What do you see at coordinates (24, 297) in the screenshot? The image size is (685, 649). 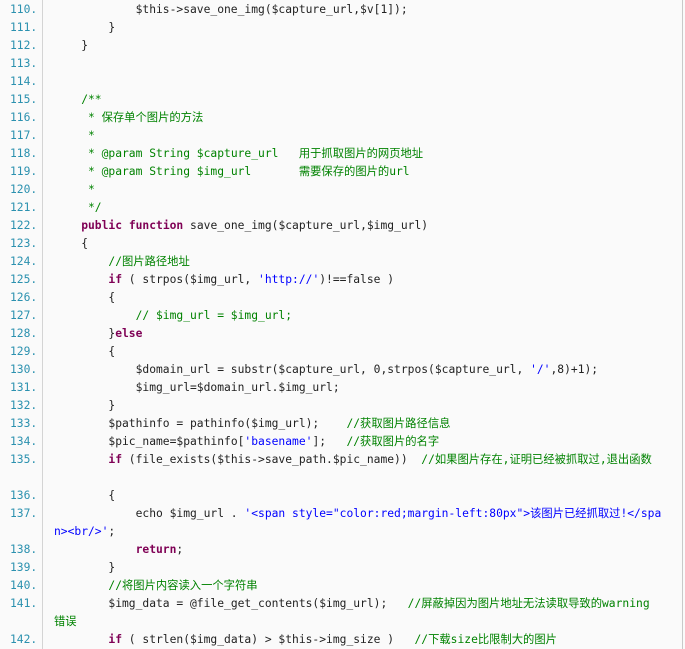 I see `line-number: 126.` at bounding box center [24, 297].